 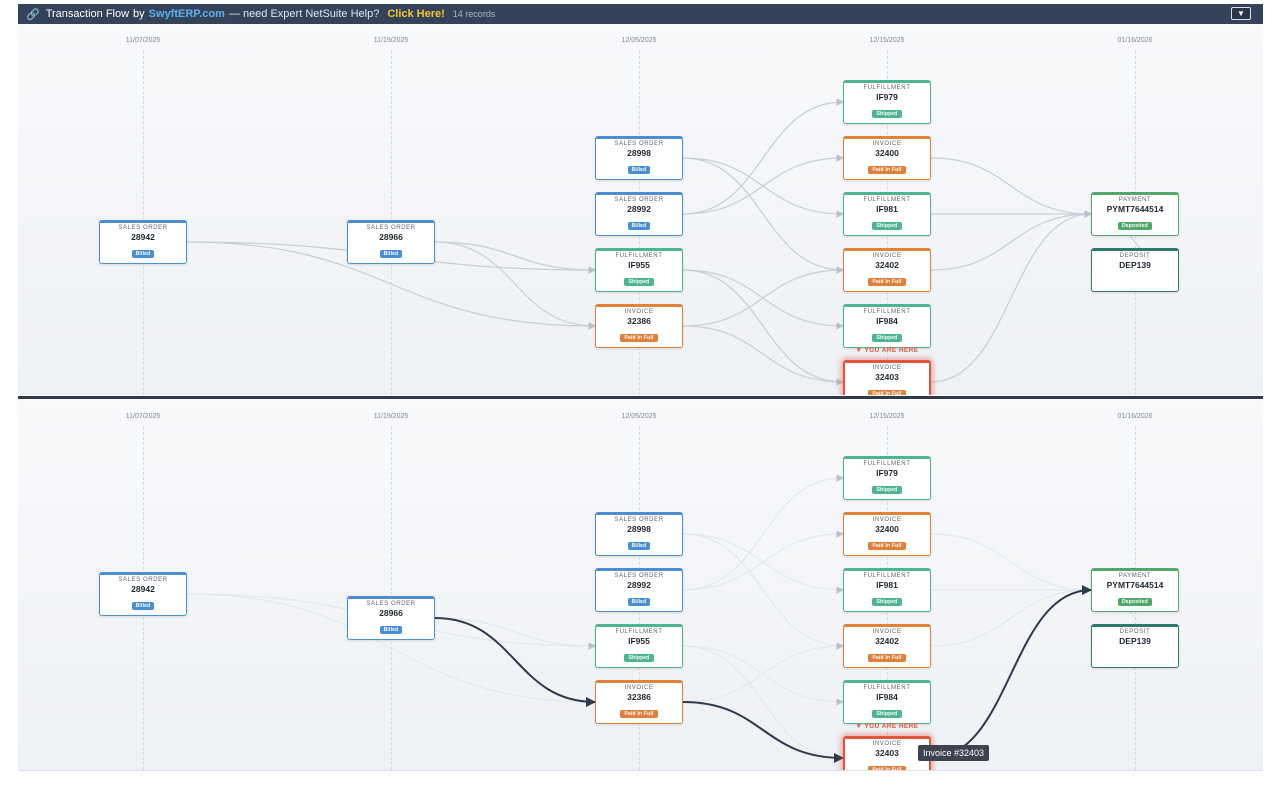 What do you see at coordinates (391, 40) in the screenshot?
I see `date-label: 11/19/2025` at bounding box center [391, 40].